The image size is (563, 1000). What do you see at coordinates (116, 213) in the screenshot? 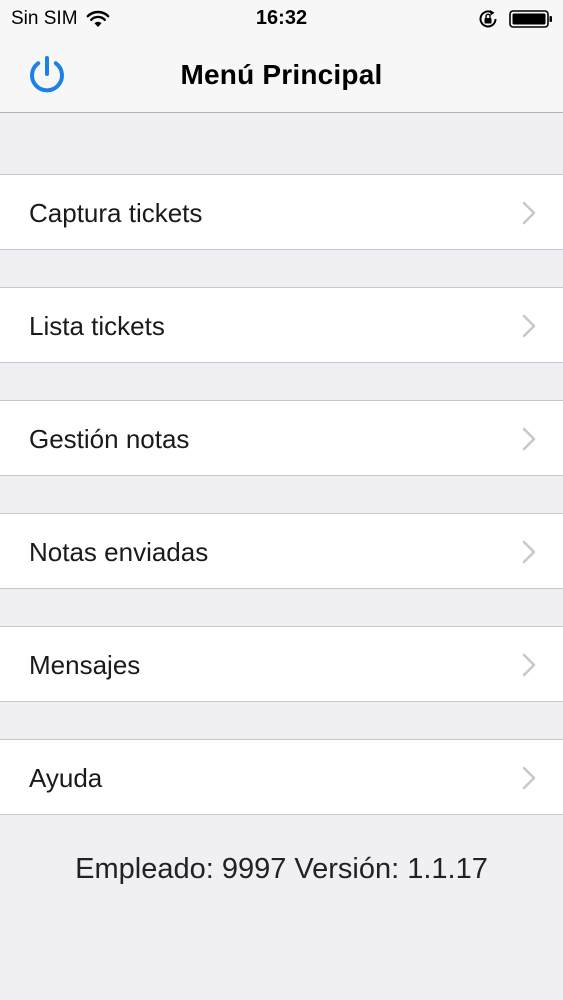
I see `menu-item-label: Captura tickets` at bounding box center [116, 213].